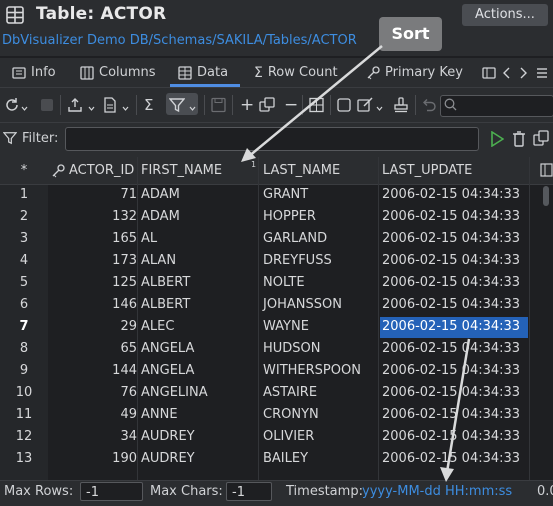  I want to click on tab-primary-key: Primary Key, so click(414, 73).